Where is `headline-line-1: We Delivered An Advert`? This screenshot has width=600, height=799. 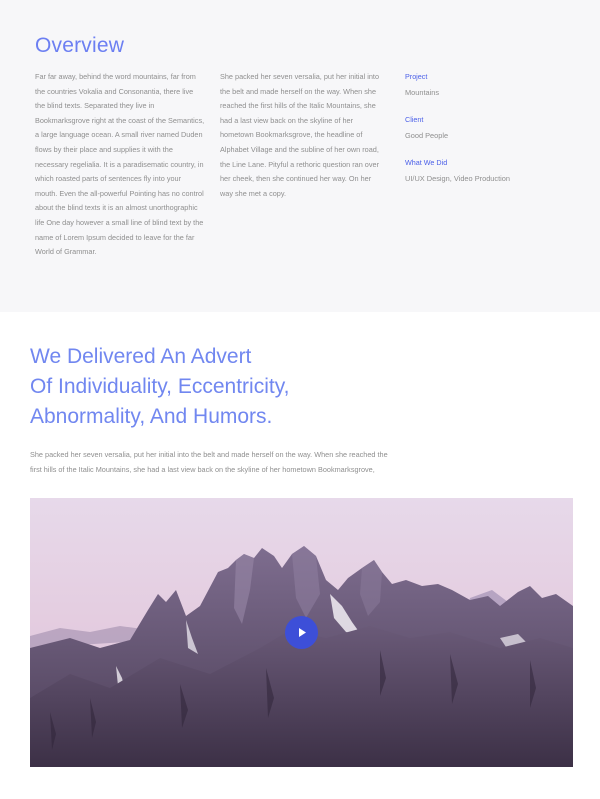
headline-line-1: We Delivered An Advert is located at coordinates (141, 356).